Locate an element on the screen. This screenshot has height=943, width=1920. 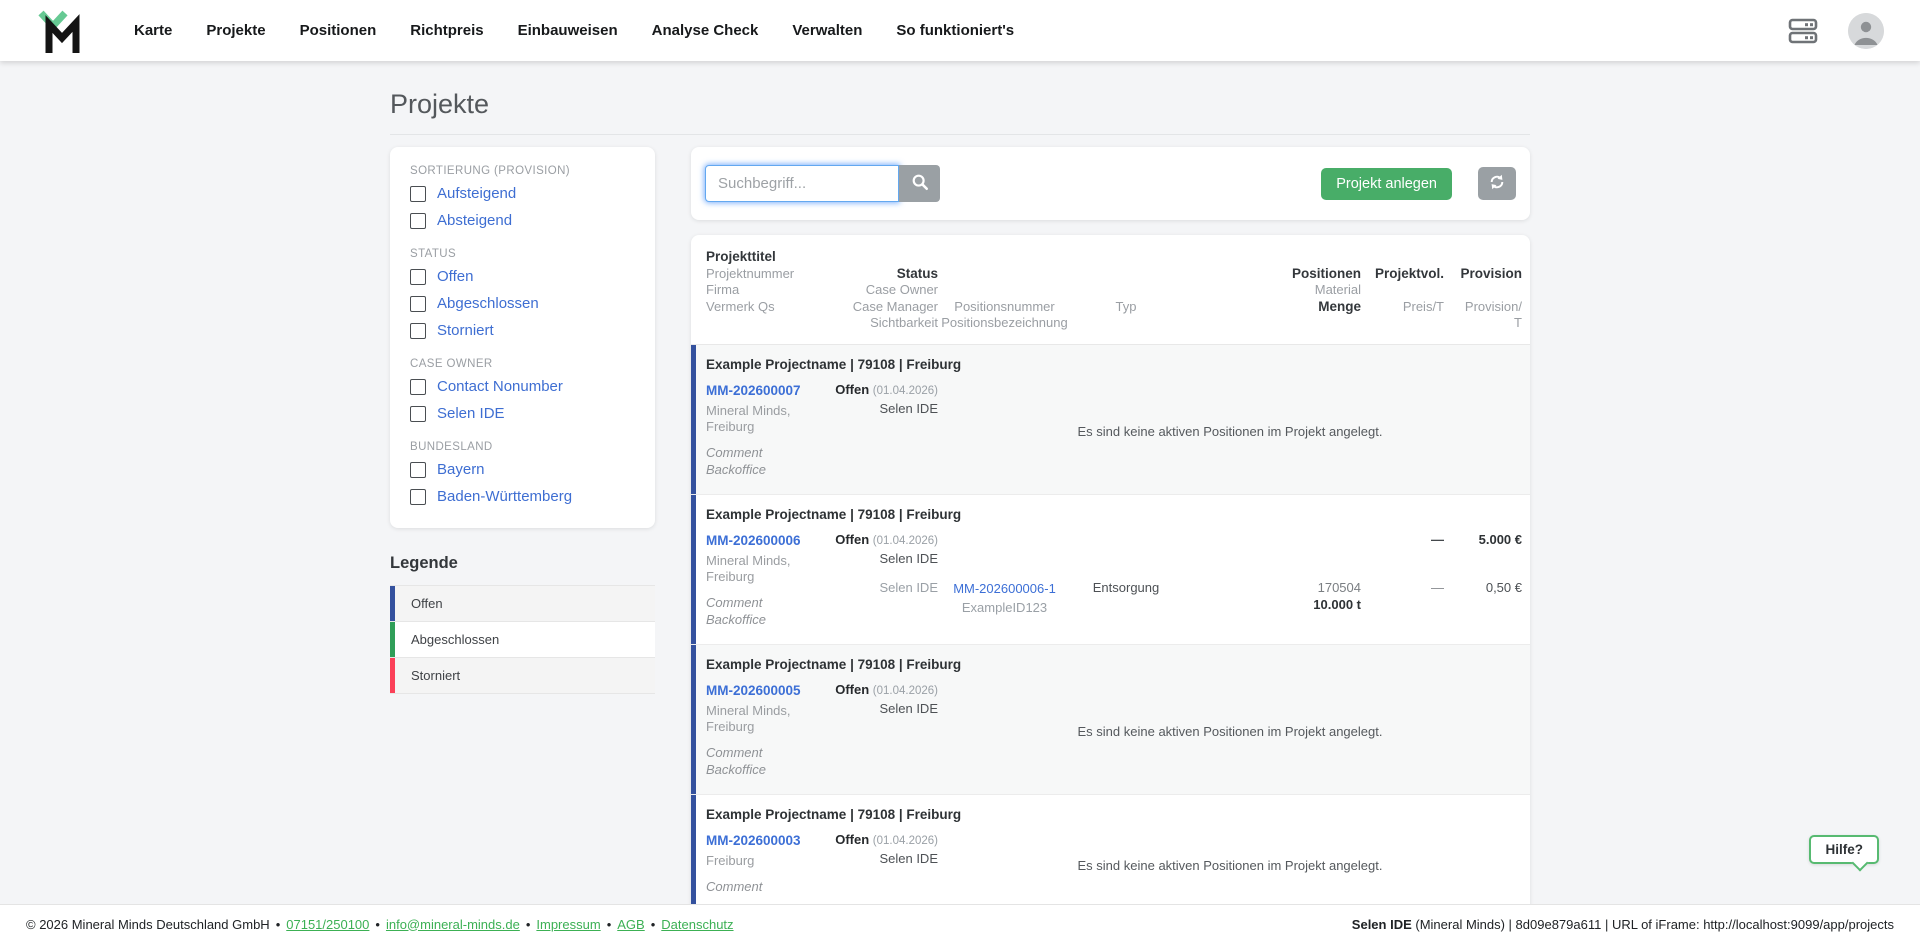
filter-option-contact-nonumber: Contact Nonumber is located at coordinates (522, 386).